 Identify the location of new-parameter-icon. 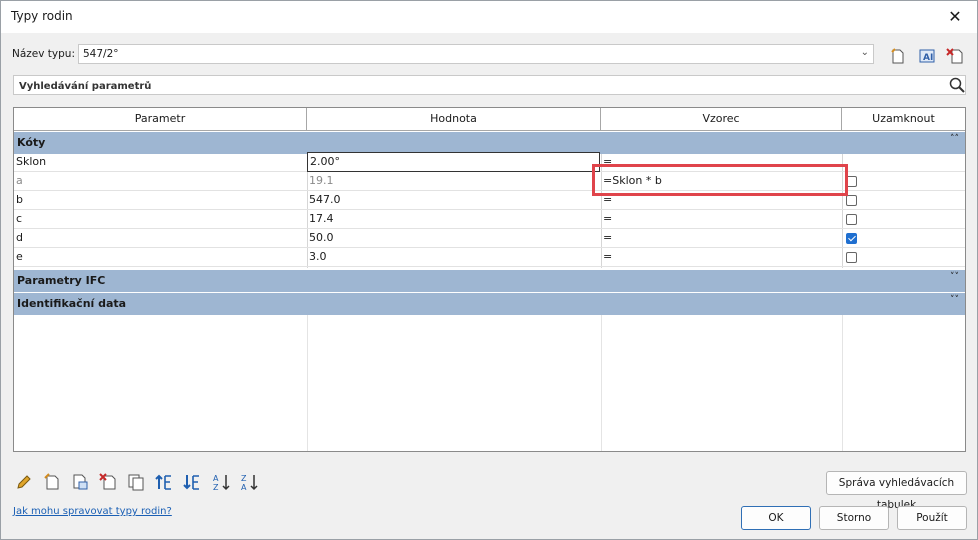
(52, 482).